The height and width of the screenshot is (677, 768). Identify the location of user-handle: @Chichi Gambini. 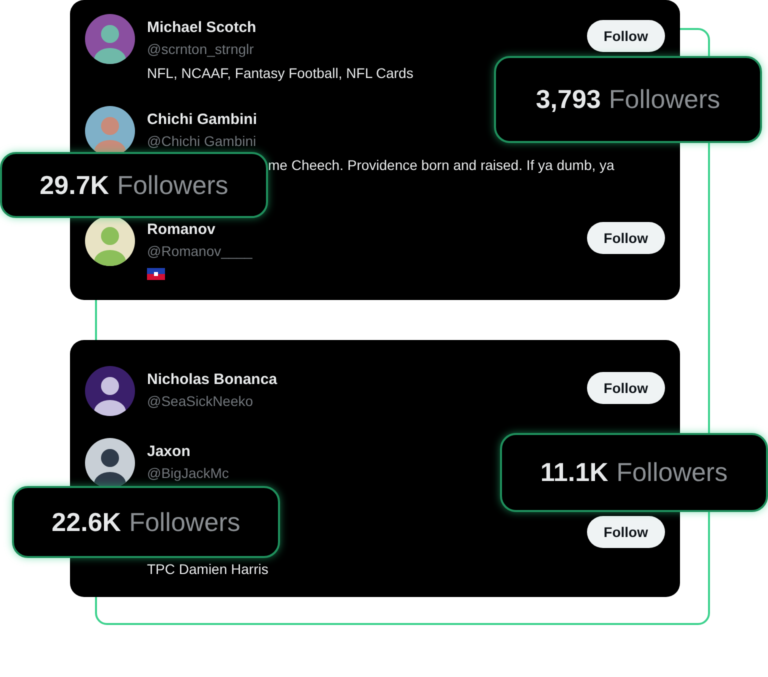
(201, 141).